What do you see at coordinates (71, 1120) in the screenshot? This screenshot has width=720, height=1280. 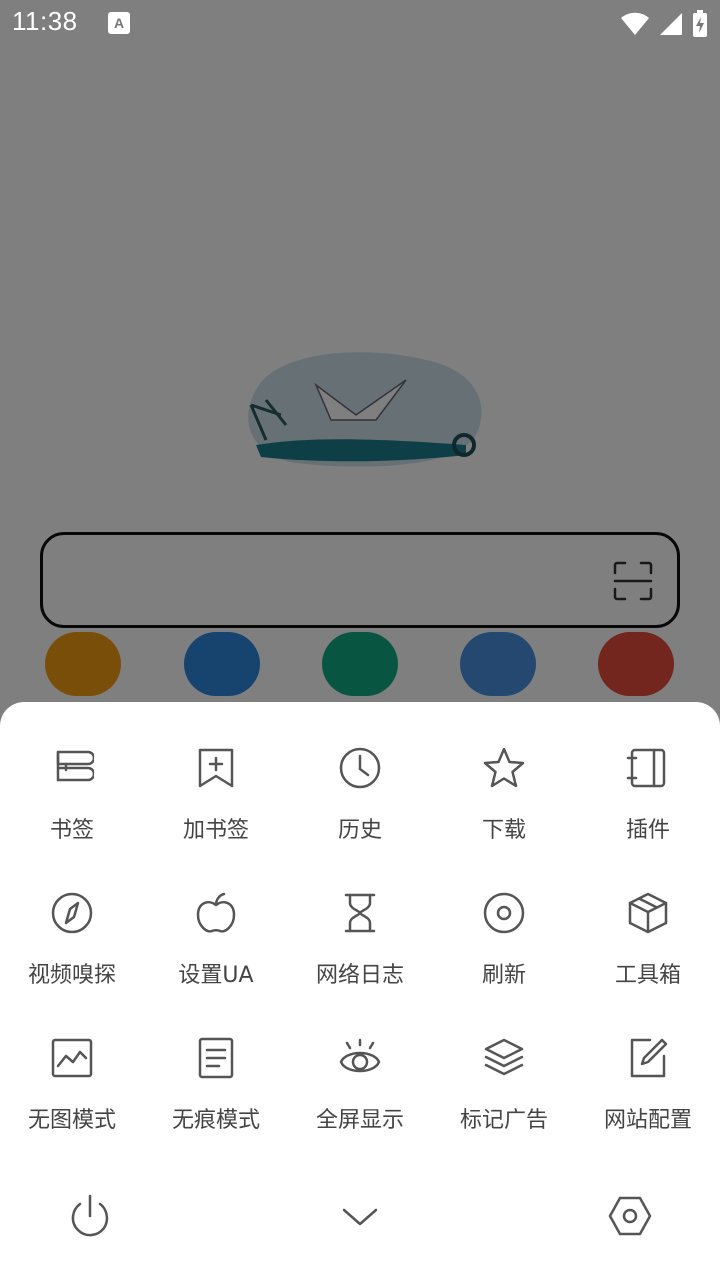 I see `menu-item-label: 无图模式` at bounding box center [71, 1120].